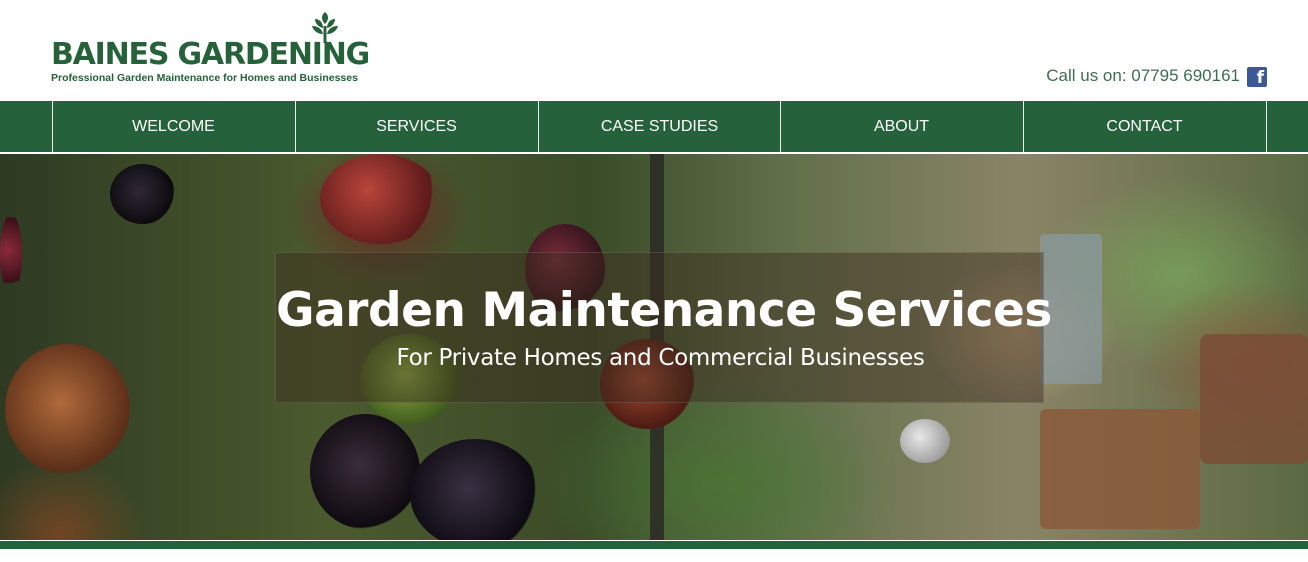 The width and height of the screenshot is (1308, 562). I want to click on nav-item-about: ABOUT, so click(901, 127).